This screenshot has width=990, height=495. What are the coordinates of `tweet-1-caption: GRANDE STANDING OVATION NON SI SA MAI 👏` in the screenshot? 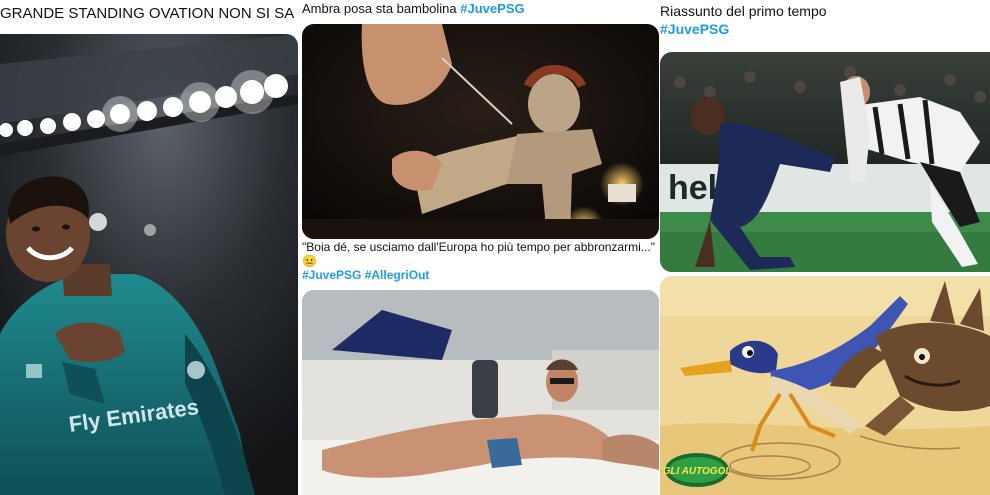 It's located at (149, 13).